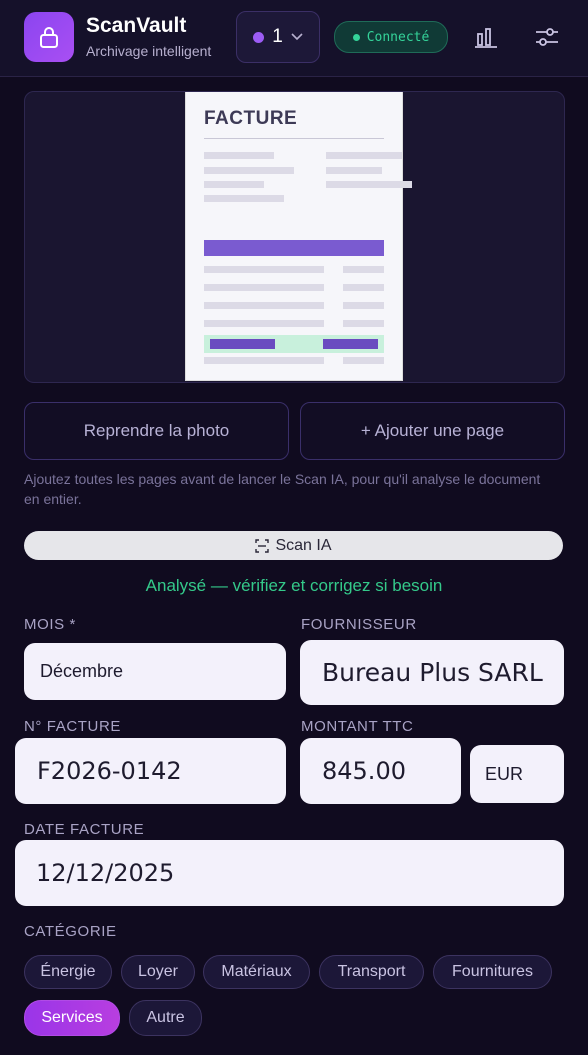 The width and height of the screenshot is (588, 1055). What do you see at coordinates (294, 585) in the screenshot?
I see `analysis-status-message: Analysé — vérifiez et corrigez si besoin` at bounding box center [294, 585].